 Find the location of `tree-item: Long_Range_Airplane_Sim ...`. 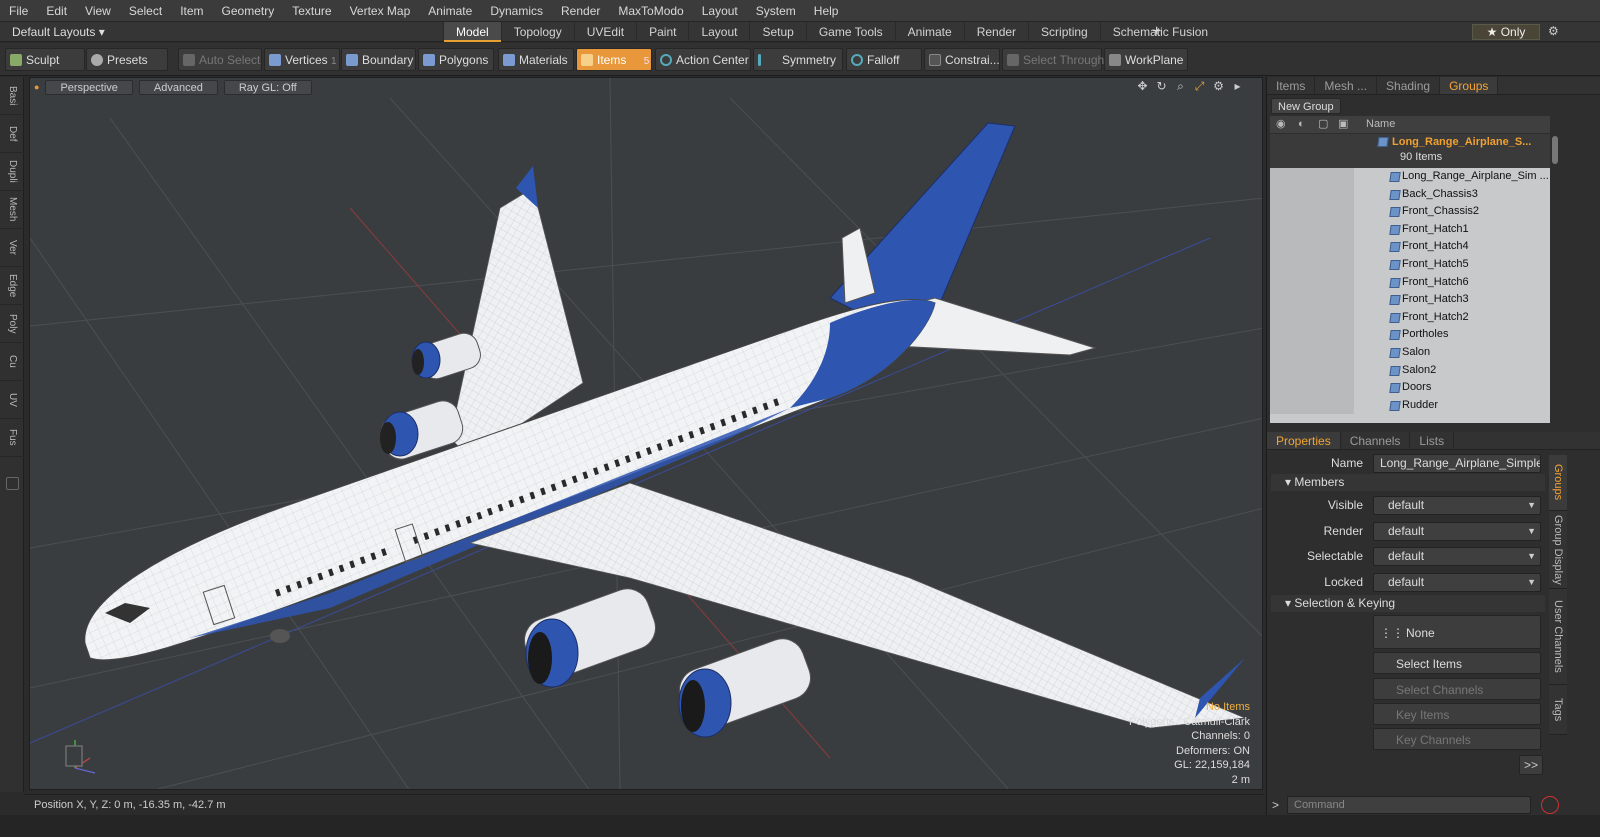

tree-item: Long_Range_Airplane_Sim ... is located at coordinates (1410, 177).